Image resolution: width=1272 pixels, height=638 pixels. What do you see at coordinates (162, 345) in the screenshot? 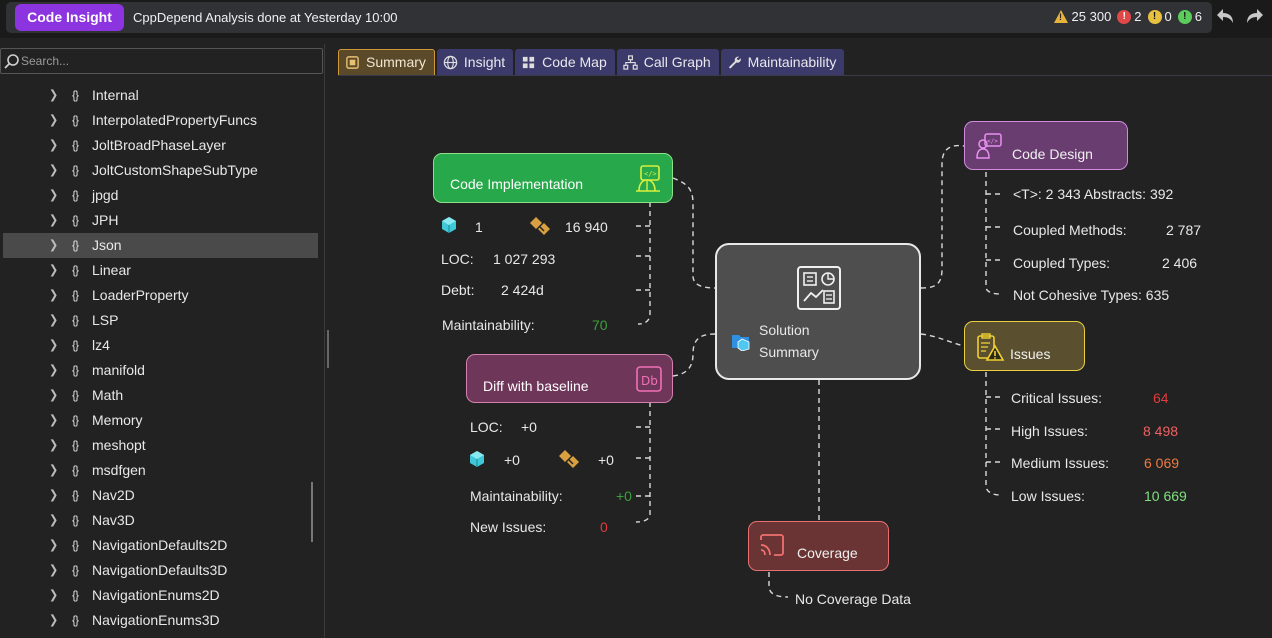
I see `tree-item: ❯ {} lz4` at bounding box center [162, 345].